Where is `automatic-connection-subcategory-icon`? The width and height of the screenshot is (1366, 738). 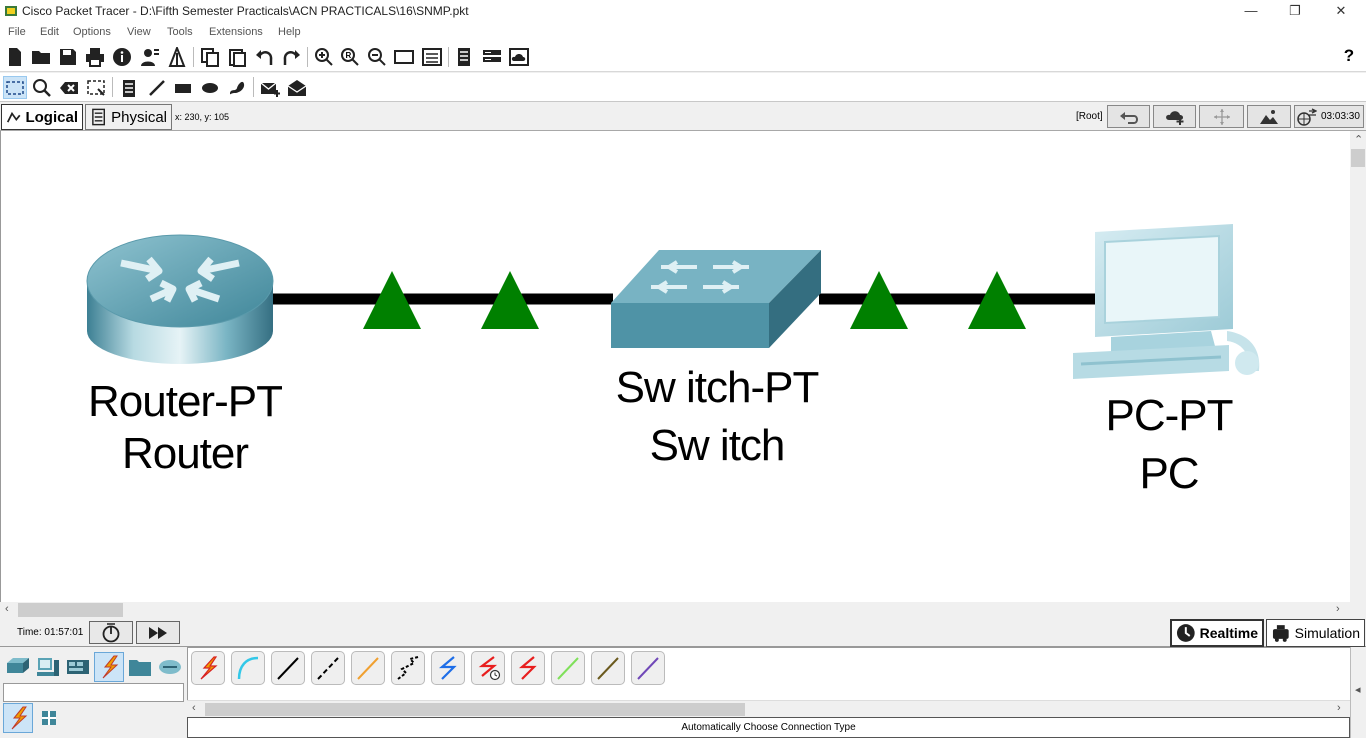 automatic-connection-subcategory-icon is located at coordinates (18, 718).